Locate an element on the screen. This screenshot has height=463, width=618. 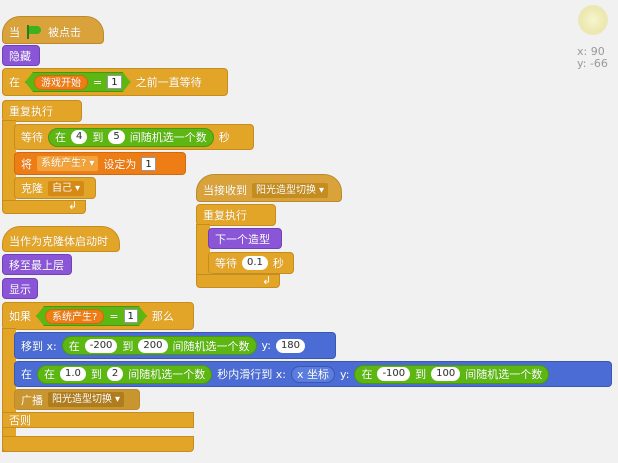
hat-when-label: 当 is located at coordinates (14, 32).